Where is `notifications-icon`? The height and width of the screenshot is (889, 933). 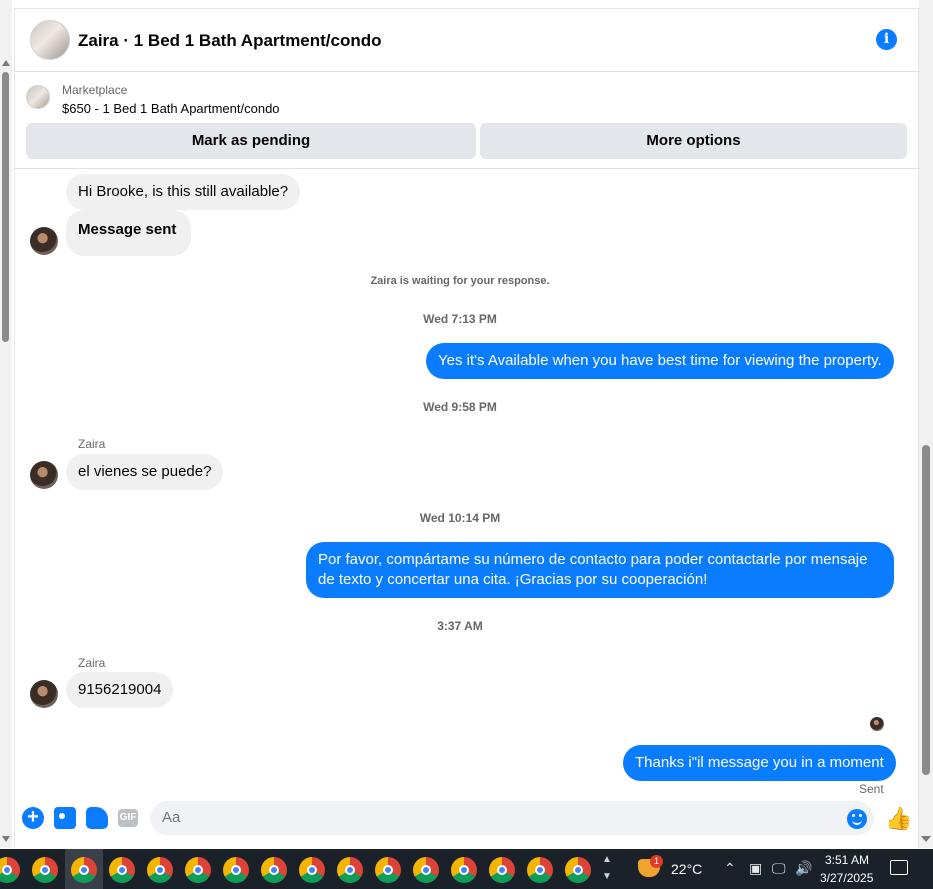 notifications-icon is located at coordinates (899, 867).